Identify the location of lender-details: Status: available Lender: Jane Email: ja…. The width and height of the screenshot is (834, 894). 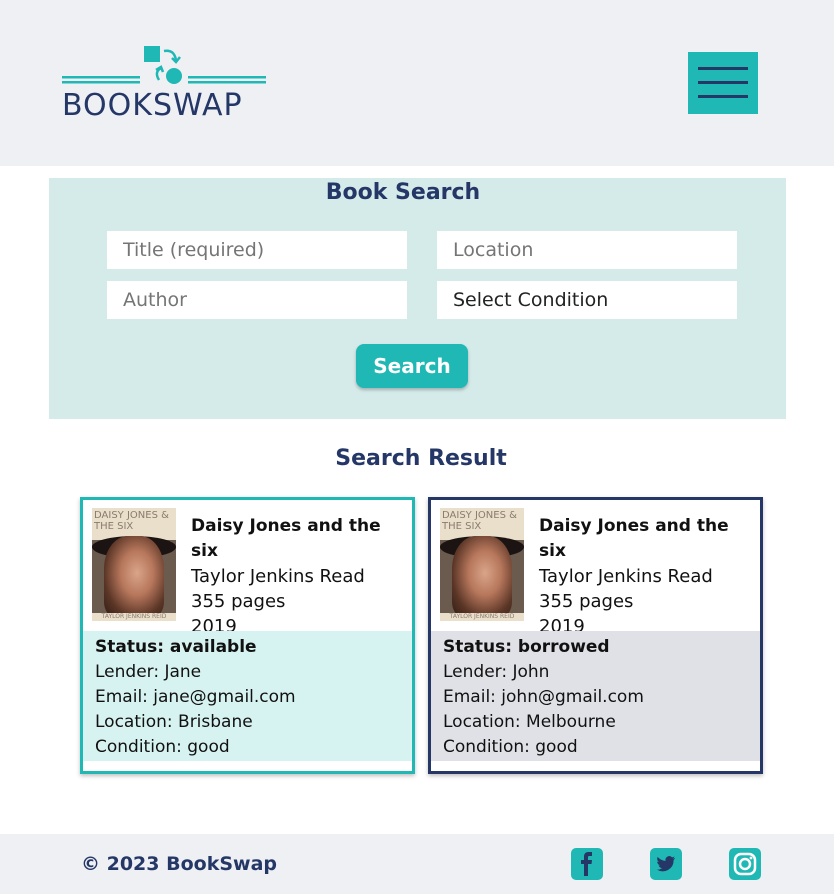
(247, 696).